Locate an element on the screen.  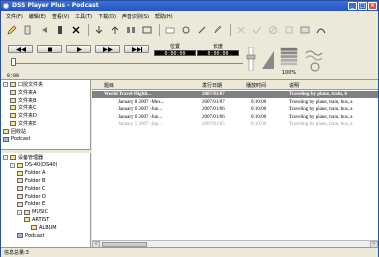
folder-tree-node: 文件夹C is located at coordinates (23, 107).